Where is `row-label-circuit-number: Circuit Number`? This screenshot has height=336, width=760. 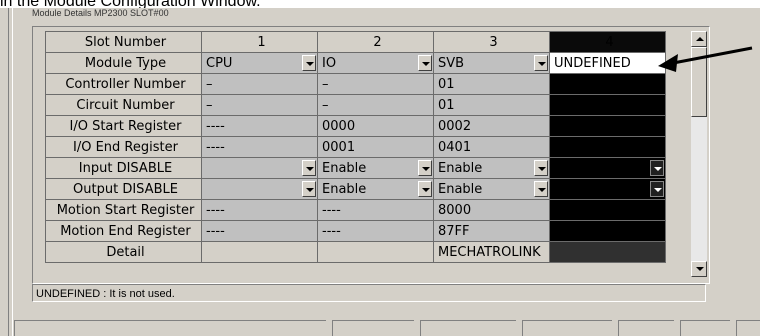 row-label-circuit-number: Circuit Number is located at coordinates (123, 105).